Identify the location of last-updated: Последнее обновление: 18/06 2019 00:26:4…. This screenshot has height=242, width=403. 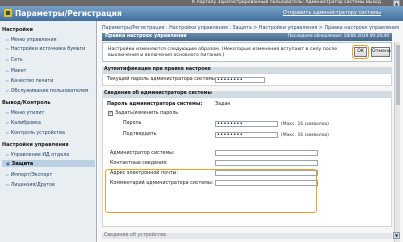
(338, 36).